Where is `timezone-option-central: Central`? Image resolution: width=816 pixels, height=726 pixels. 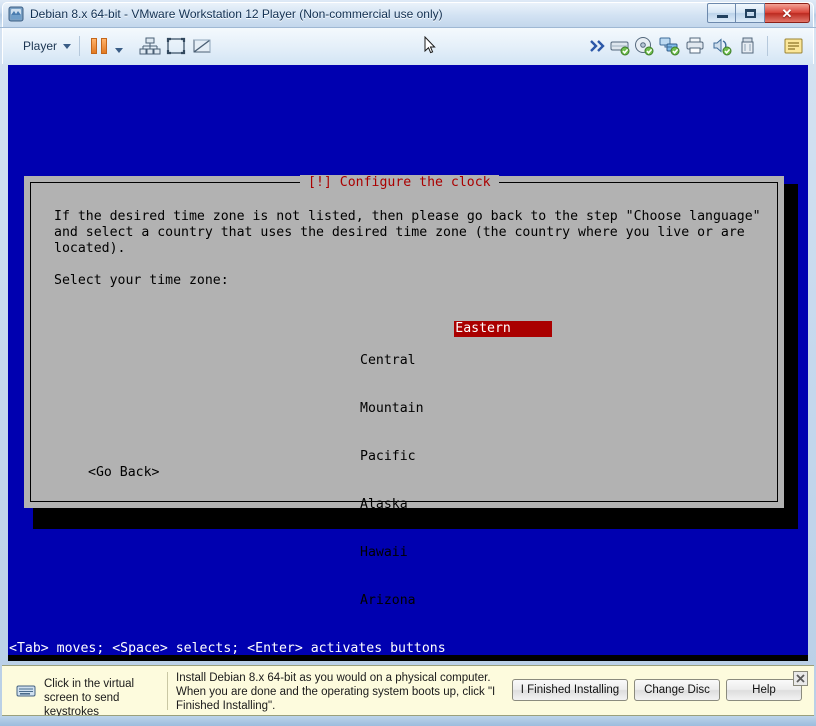
timezone-option-central: Central is located at coordinates (455, 361).